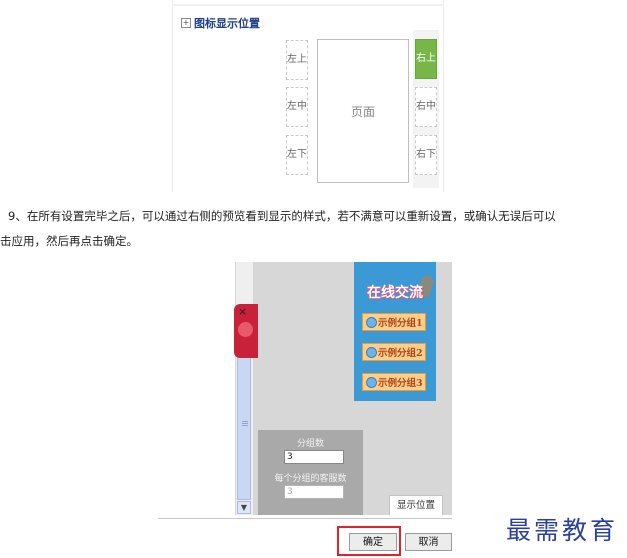  I want to click on agents-per-group-input: 3, so click(314, 492).